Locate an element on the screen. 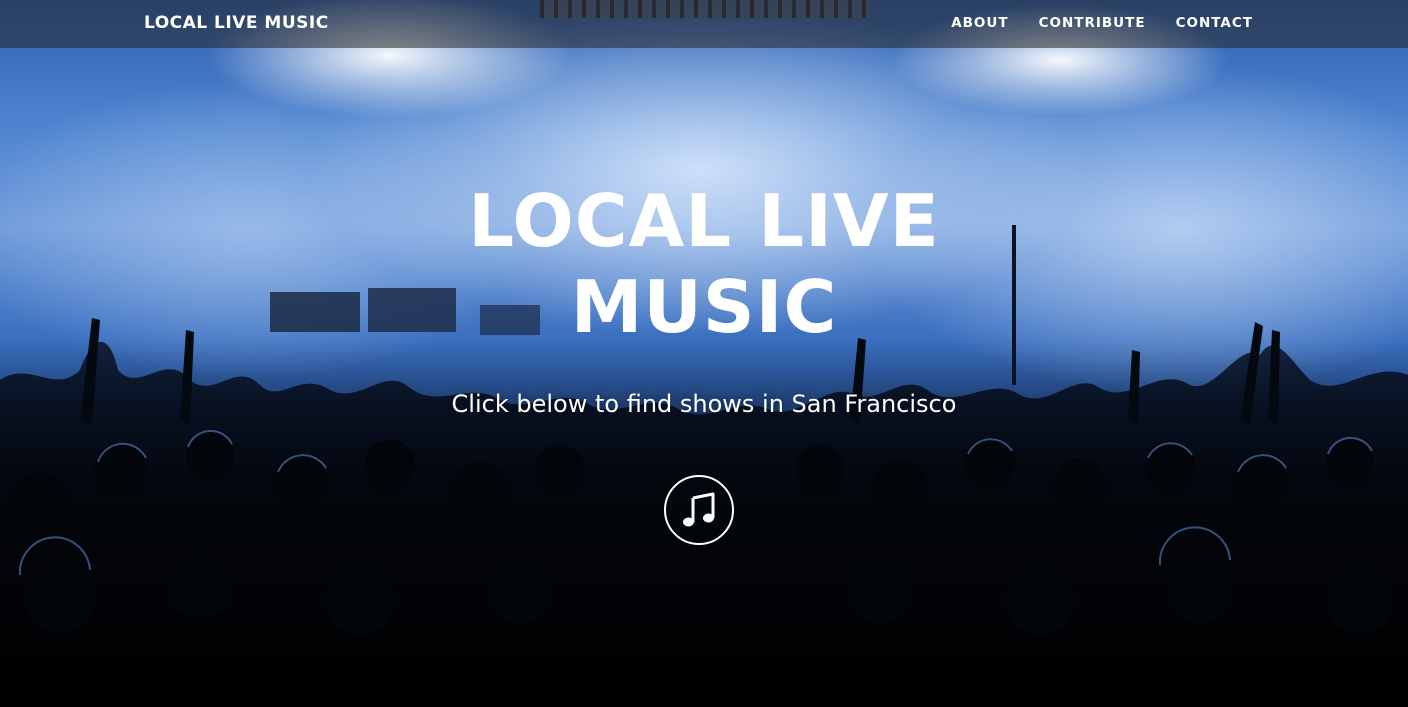 The height and width of the screenshot is (707, 1408). nav-link-contribute: CONTRIBUTE is located at coordinates (1092, 23).